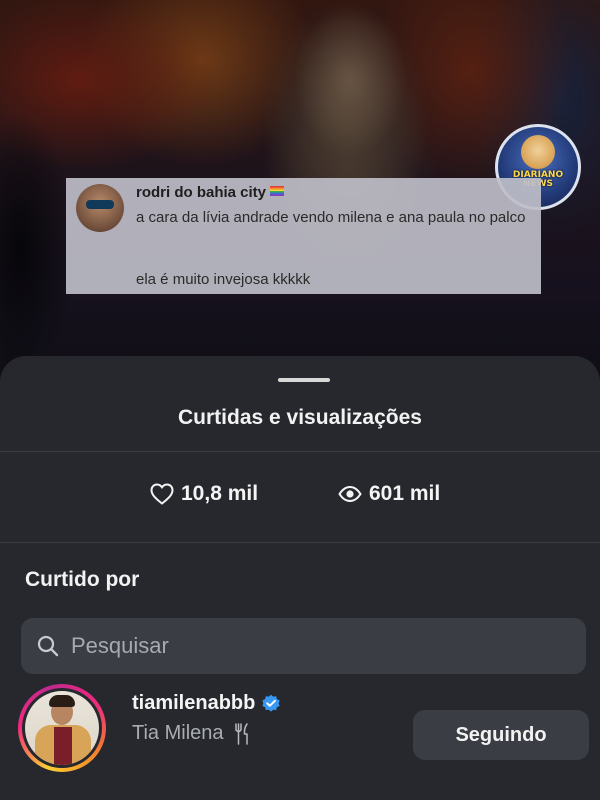 The height and width of the screenshot is (800, 600). What do you see at coordinates (220, 493) in the screenshot?
I see `likes-value: 10,8 mil` at bounding box center [220, 493].